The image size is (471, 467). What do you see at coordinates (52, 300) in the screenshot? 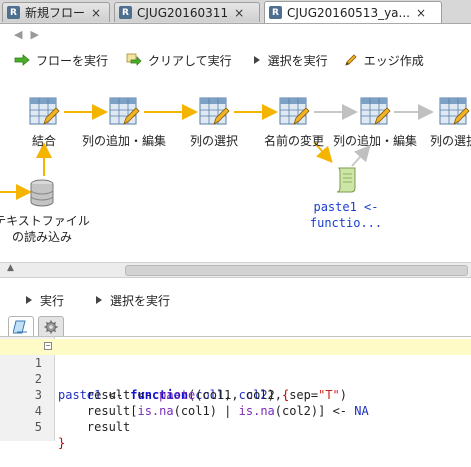
I see `run-script-label: 実行` at bounding box center [52, 300].